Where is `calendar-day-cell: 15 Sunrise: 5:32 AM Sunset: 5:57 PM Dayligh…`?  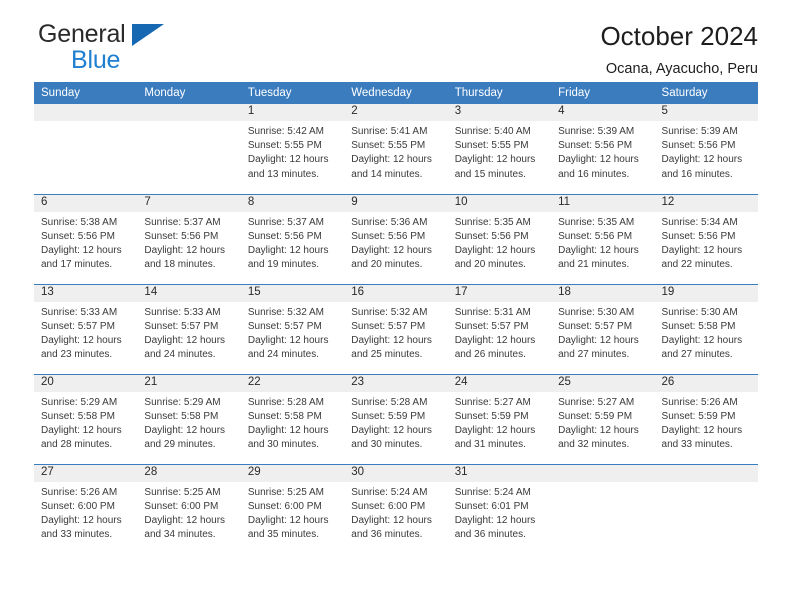
calendar-day-cell: 15 Sunrise: 5:32 AM Sunset: 5:57 PM Dayligh… is located at coordinates (292, 328).